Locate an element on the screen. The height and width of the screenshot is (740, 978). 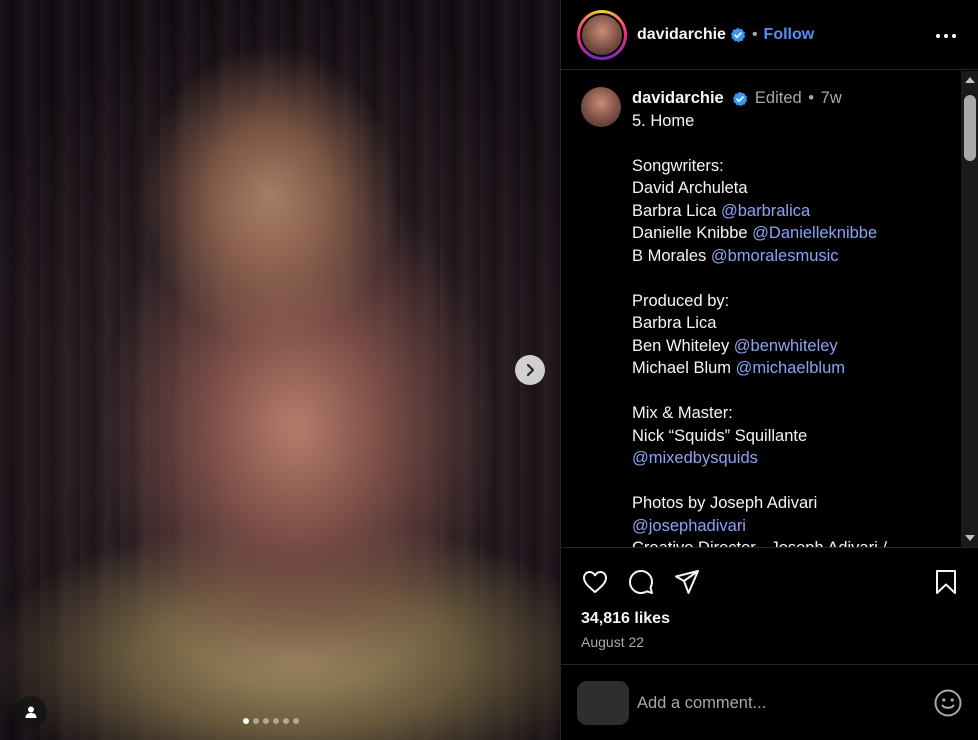
carousel-indicator is located at coordinates (271, 721).